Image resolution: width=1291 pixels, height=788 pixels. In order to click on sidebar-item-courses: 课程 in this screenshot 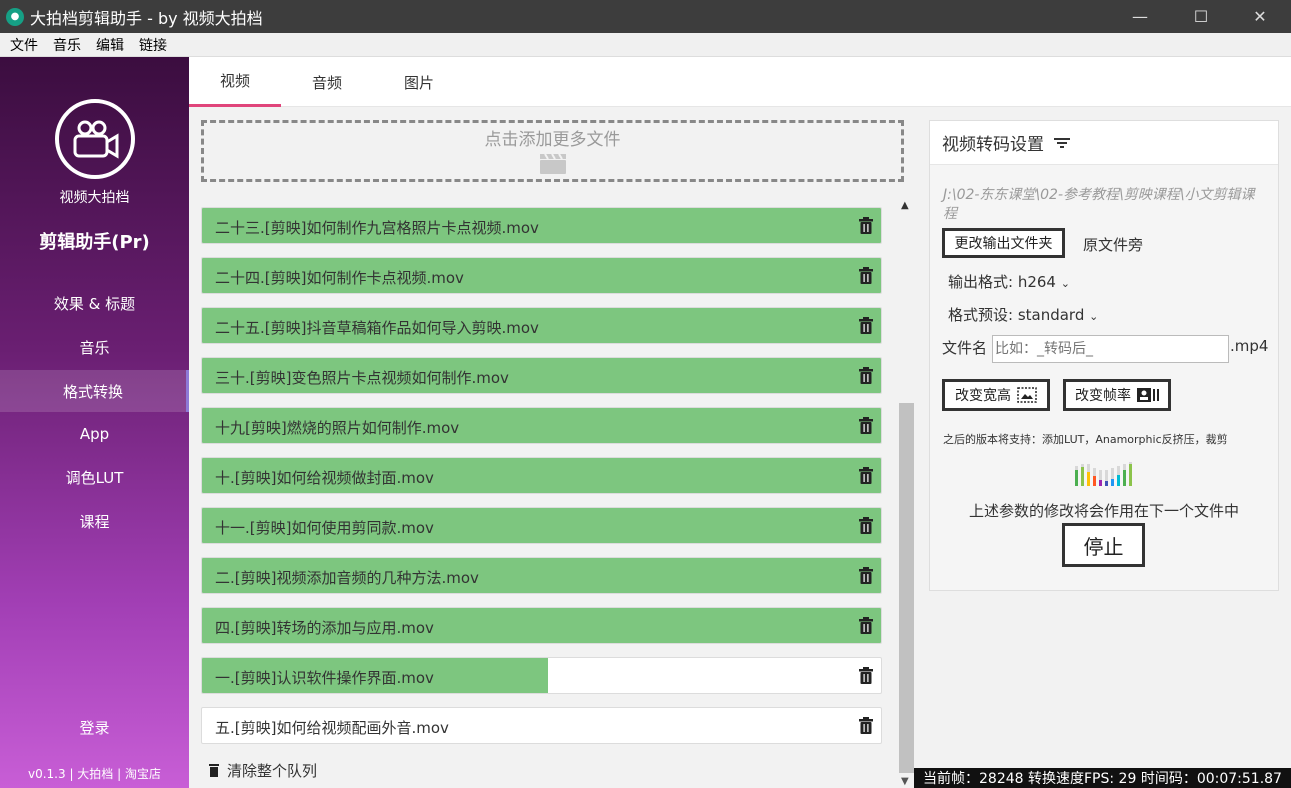, I will do `click(94, 521)`.